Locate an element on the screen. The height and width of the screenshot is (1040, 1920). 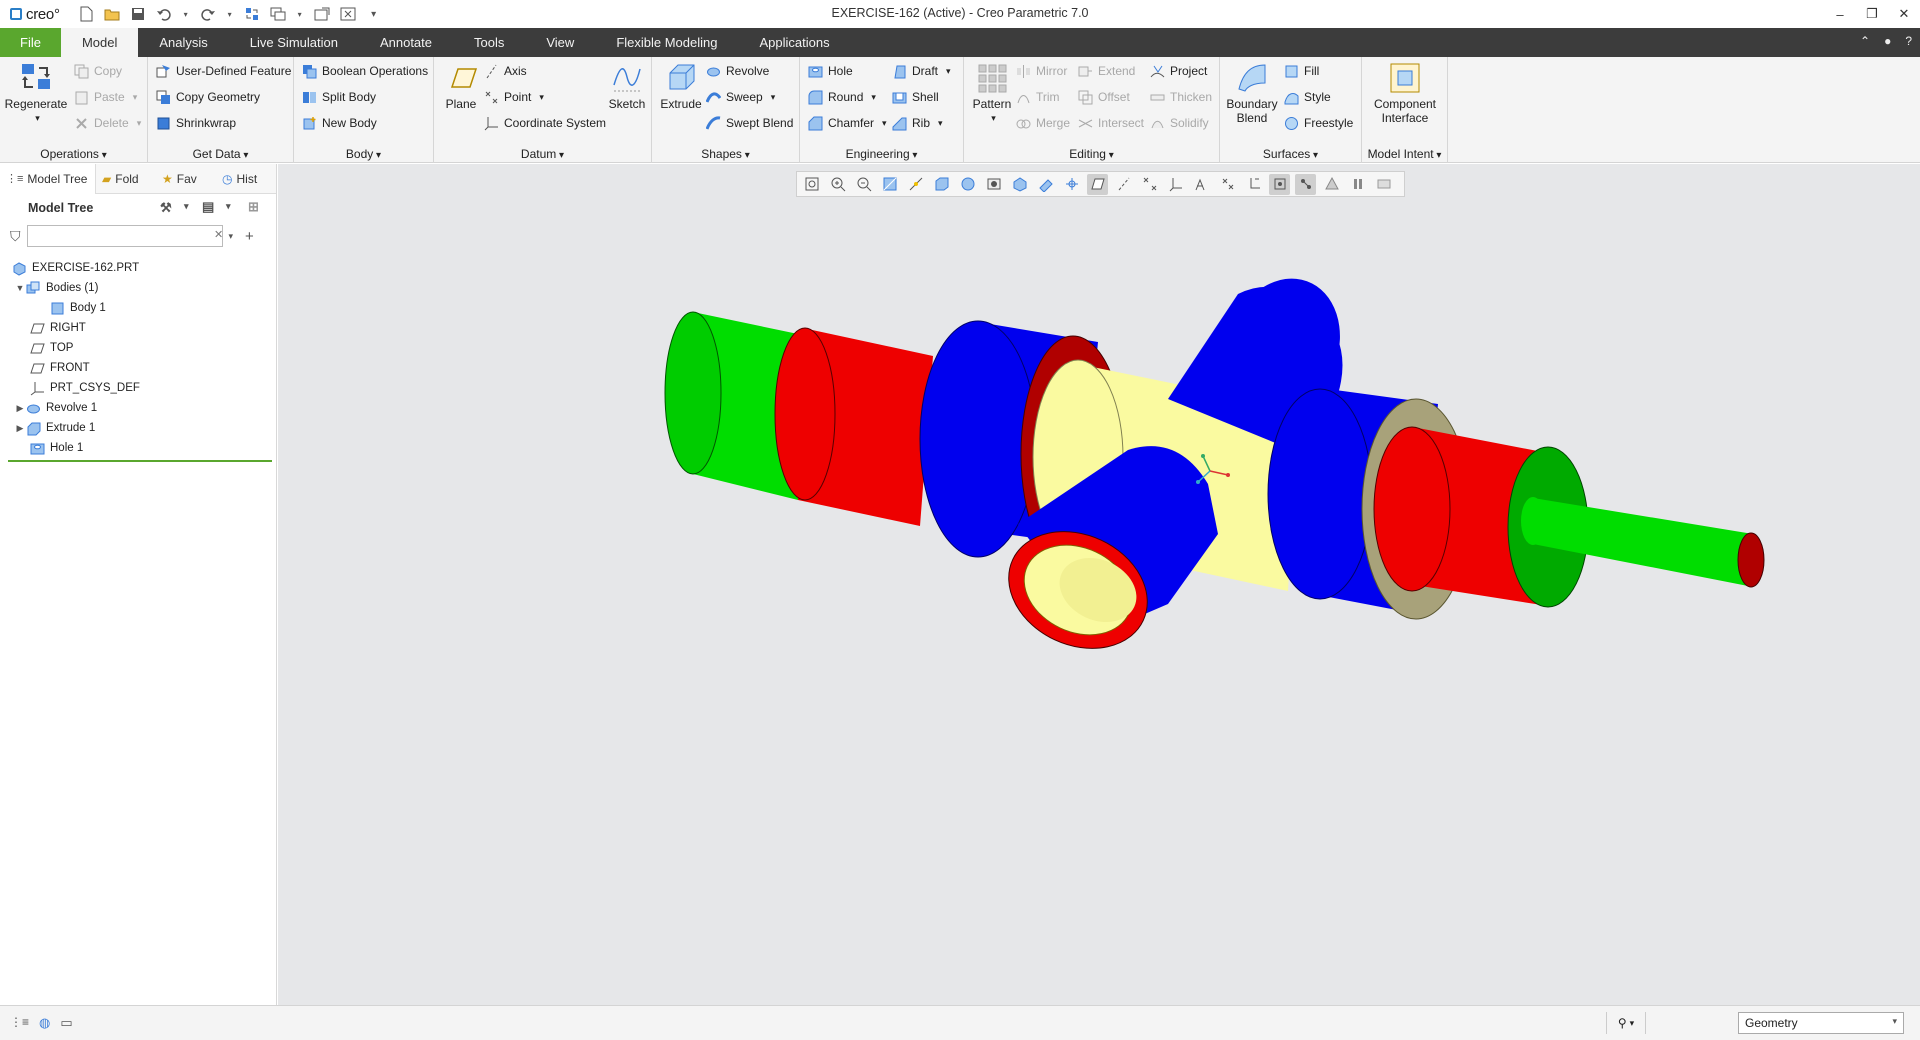
find-button: ⚲ ▾ is located at coordinates (1626, 1023).